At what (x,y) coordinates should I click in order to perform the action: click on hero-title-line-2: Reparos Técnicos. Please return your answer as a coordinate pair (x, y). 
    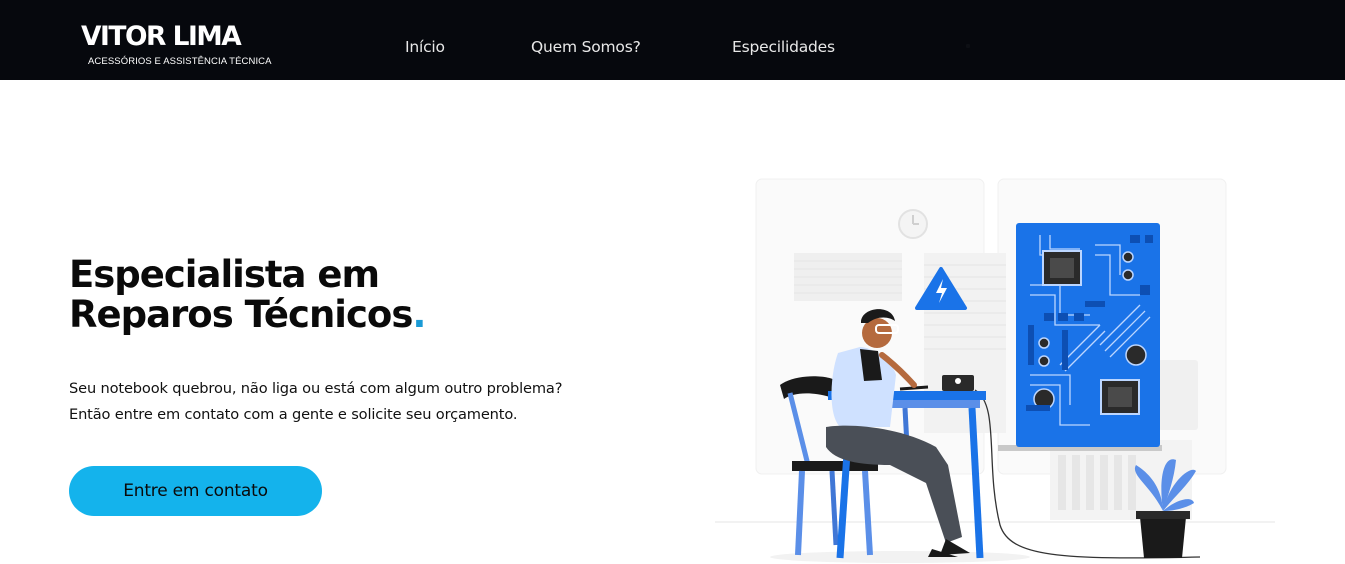
    Looking at the image, I should click on (241, 314).